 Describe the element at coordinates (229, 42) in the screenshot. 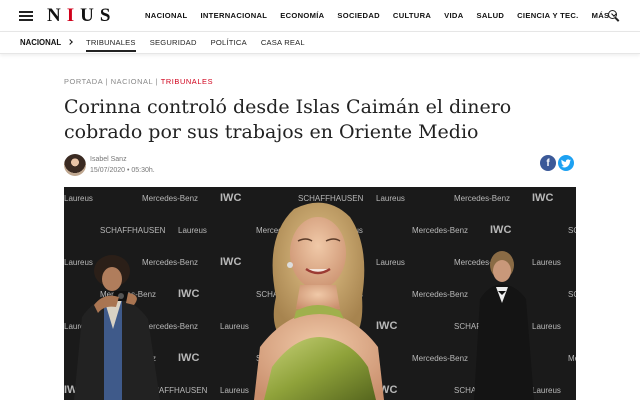

I see `subnav-item-politica: POLÍTICA` at that location.